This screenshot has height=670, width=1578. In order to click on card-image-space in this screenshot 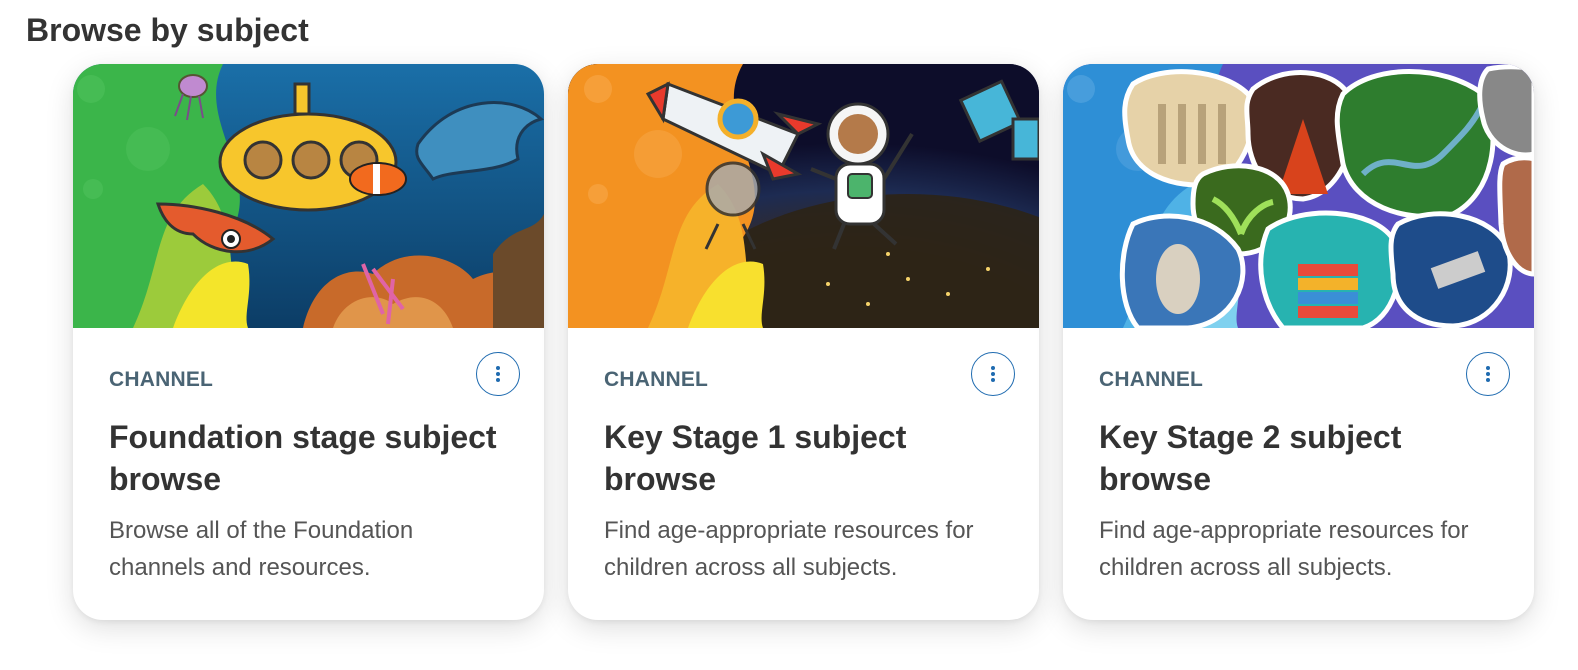, I will do `click(803, 196)`.